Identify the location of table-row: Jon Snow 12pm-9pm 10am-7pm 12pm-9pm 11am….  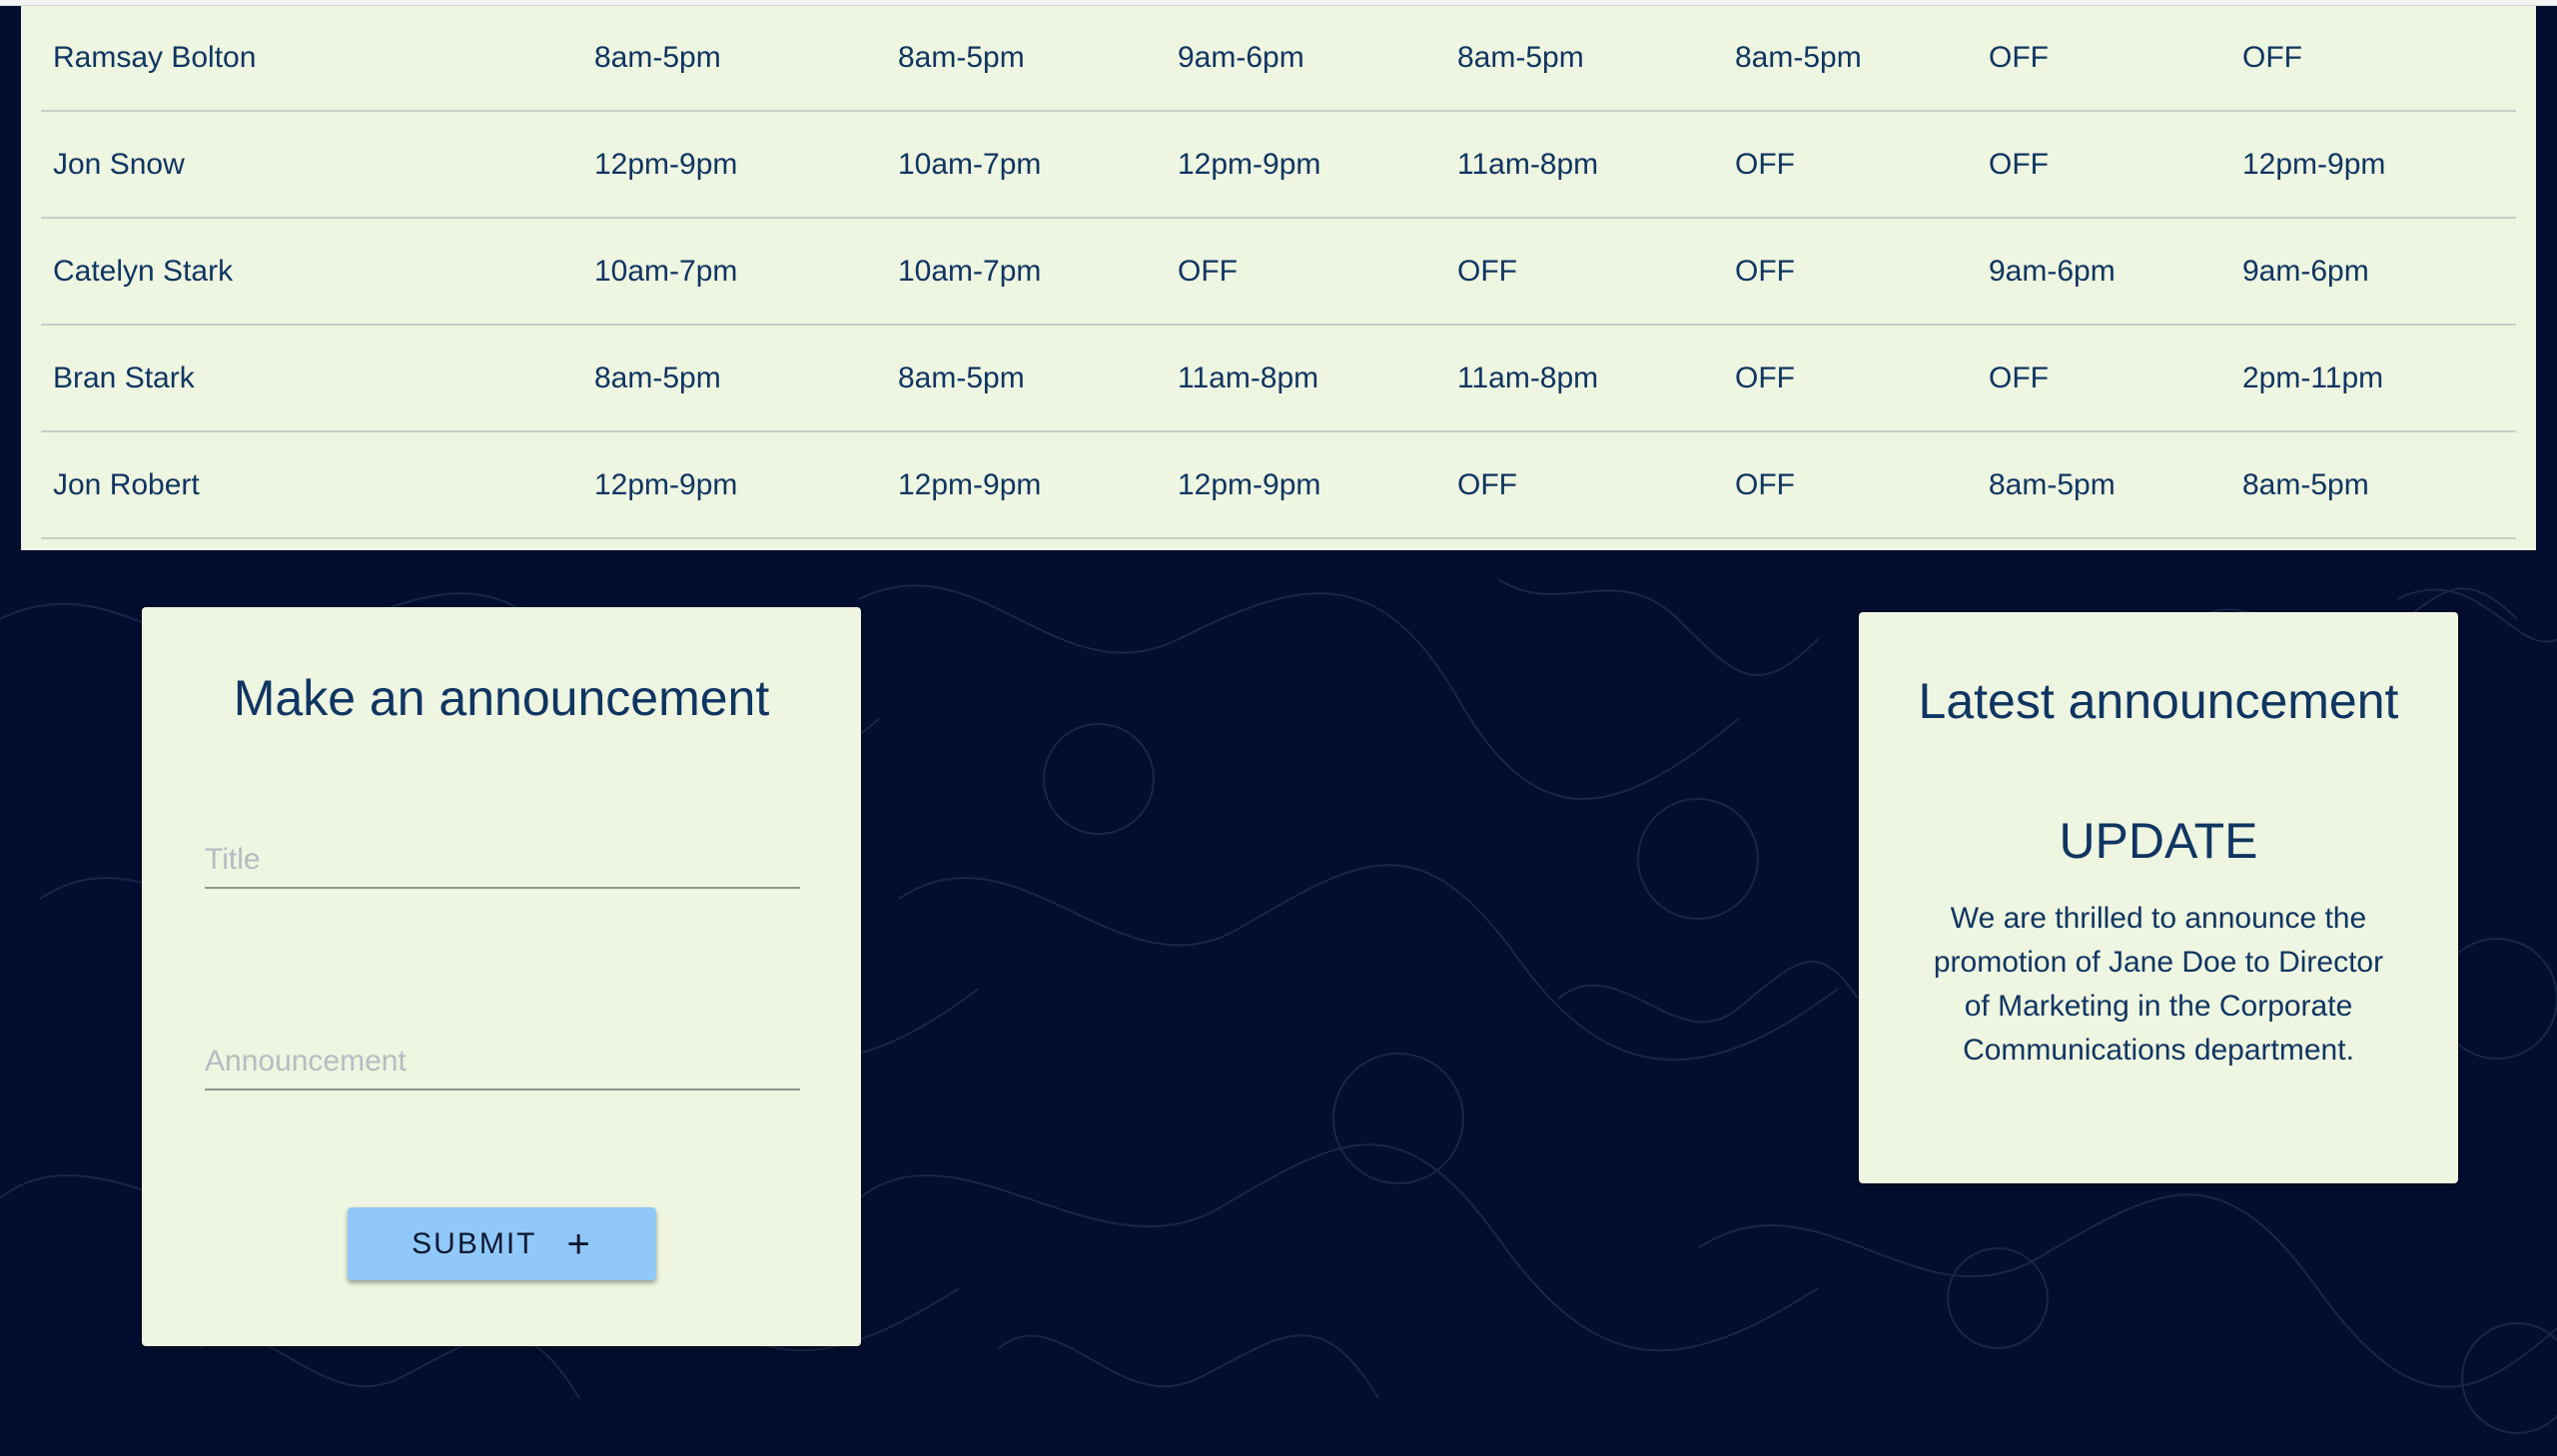
(1278, 165).